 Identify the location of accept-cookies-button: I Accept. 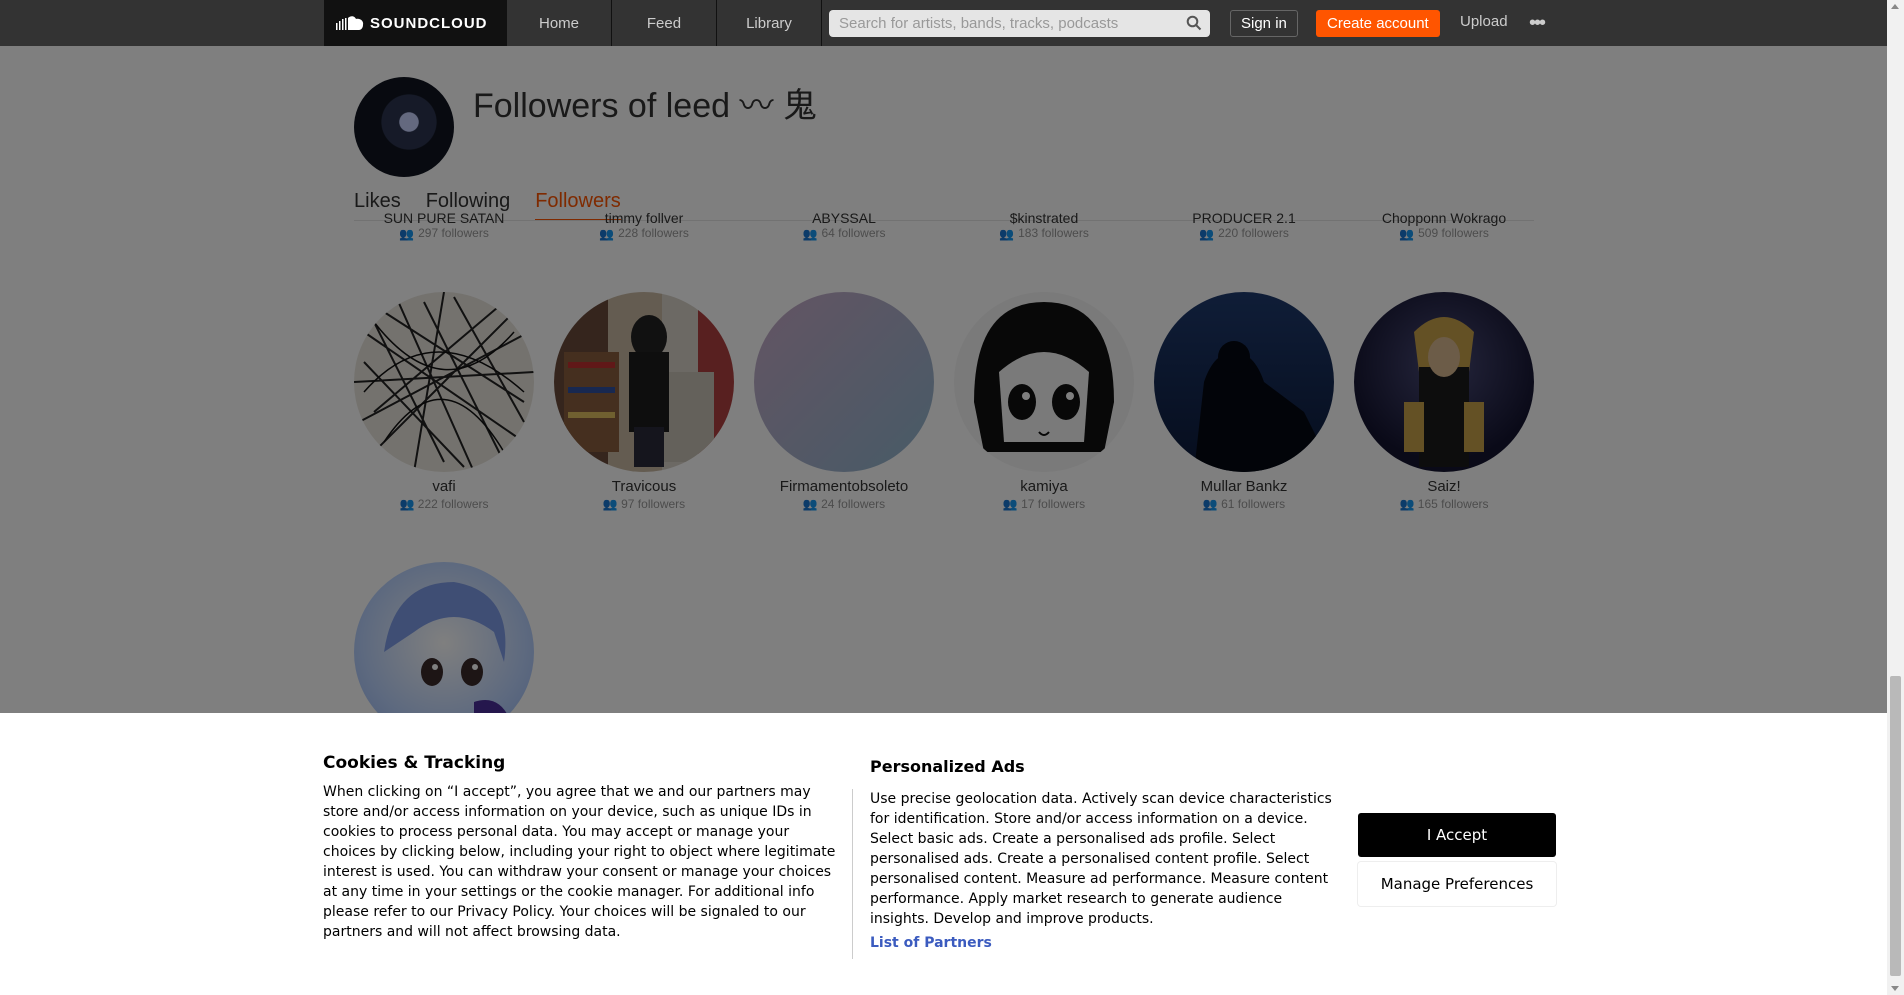
(1457, 835).